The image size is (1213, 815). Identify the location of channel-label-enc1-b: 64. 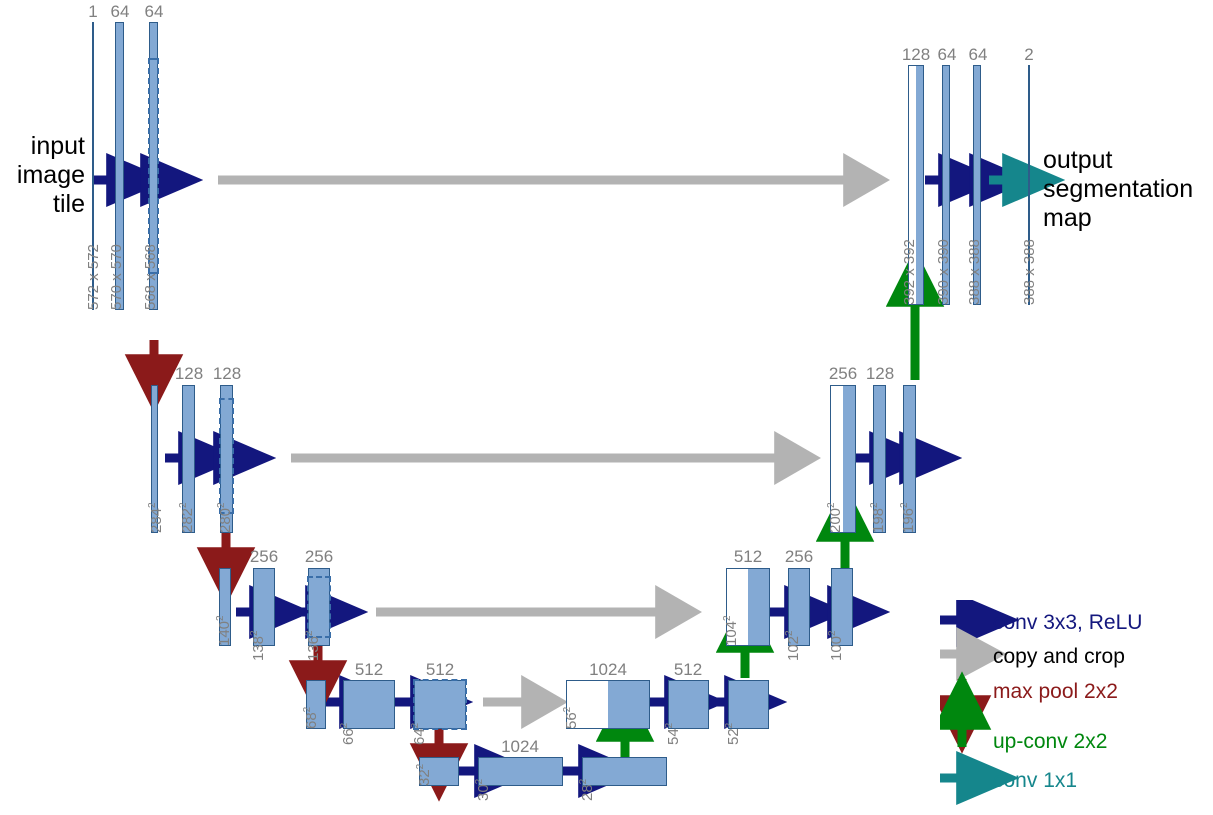
(154, 11).